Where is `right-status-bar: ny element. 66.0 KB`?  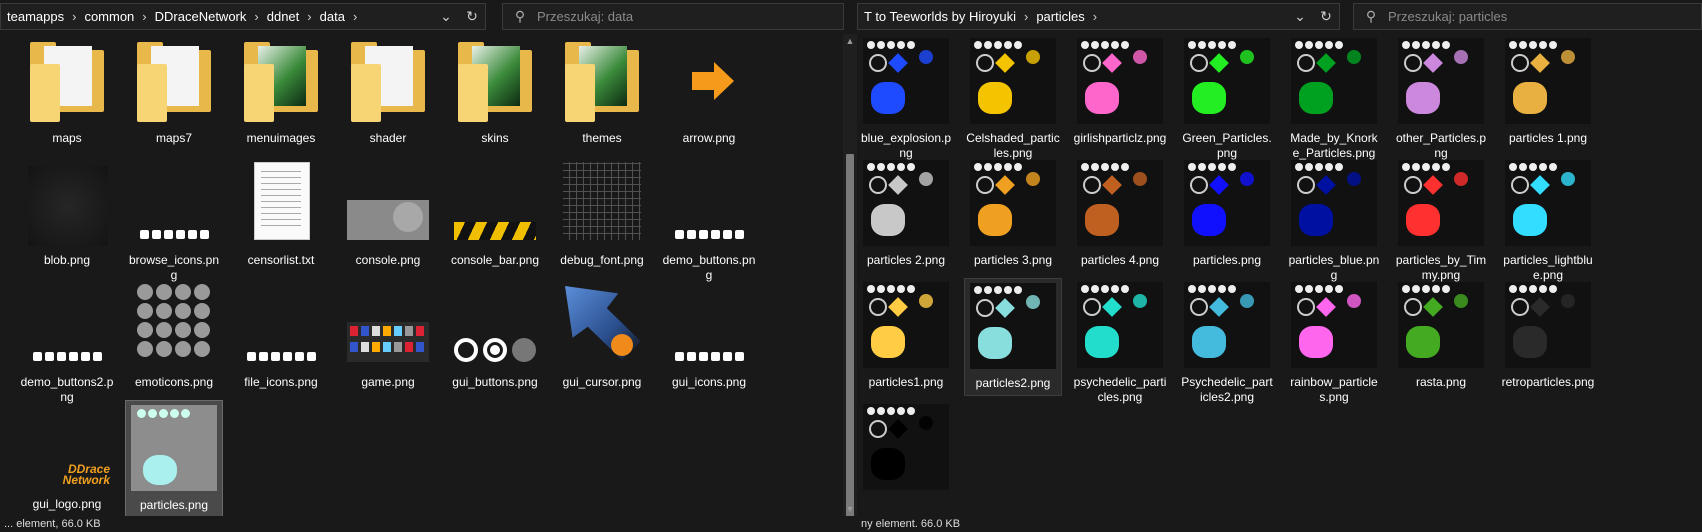
right-status-bar: ny element. 66.0 KB is located at coordinates (1279, 524).